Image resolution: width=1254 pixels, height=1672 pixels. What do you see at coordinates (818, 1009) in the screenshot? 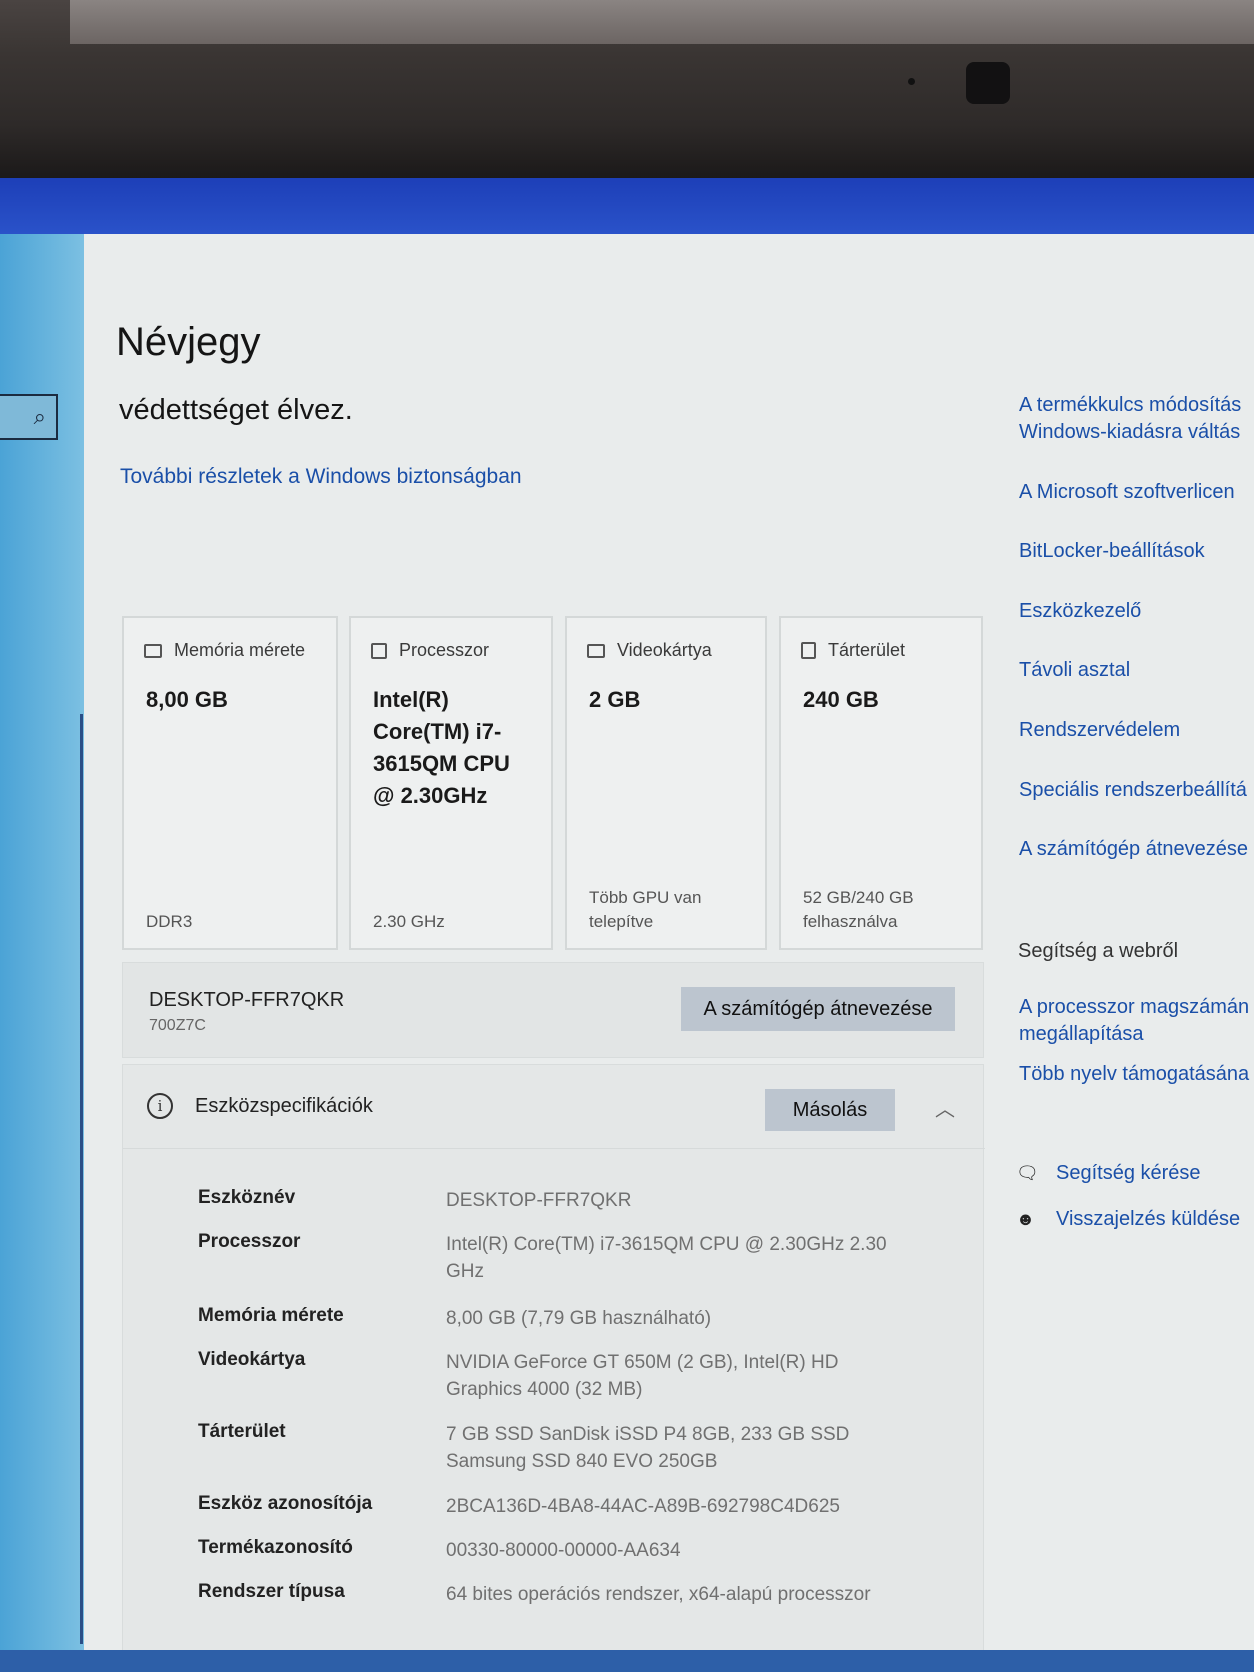
I see `rename-pc-button: A számítógép átnevezése` at bounding box center [818, 1009].